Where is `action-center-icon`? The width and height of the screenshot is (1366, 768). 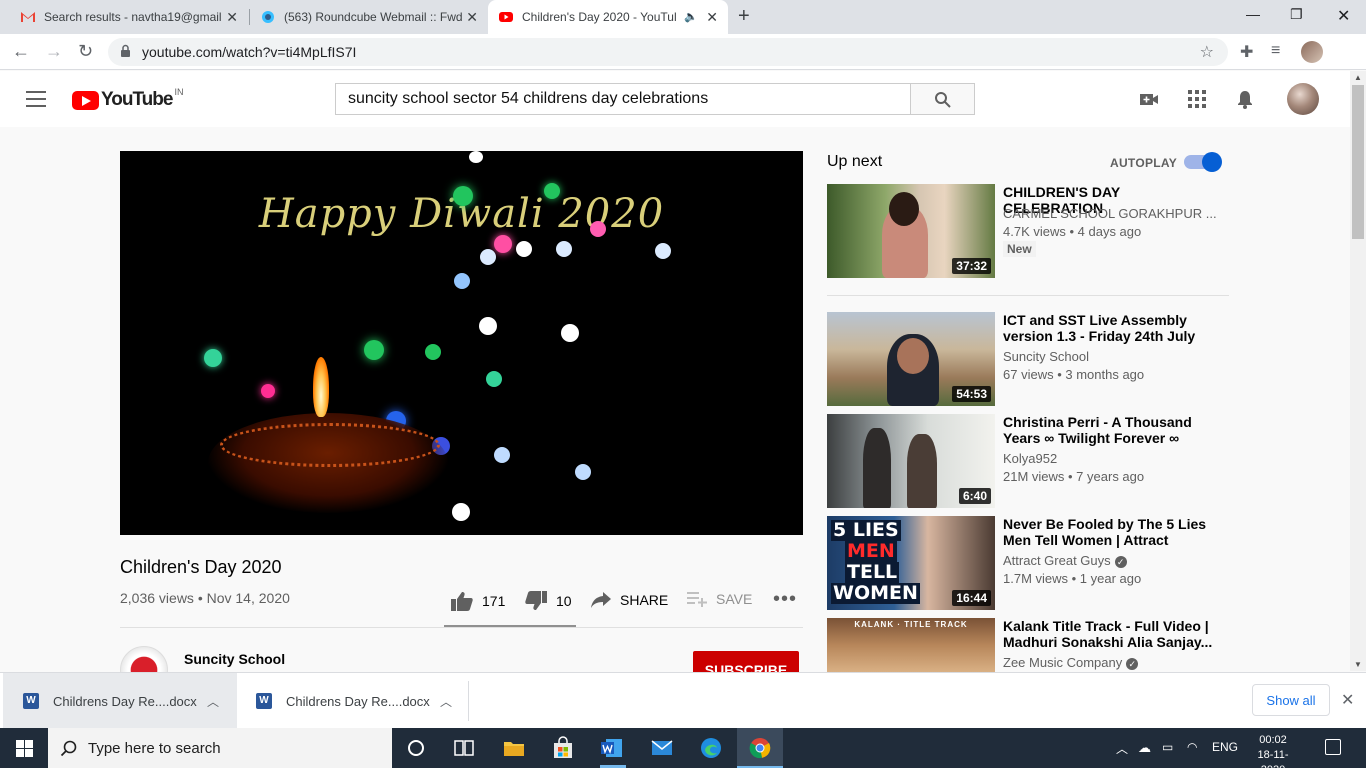 action-center-icon is located at coordinates (1333, 747).